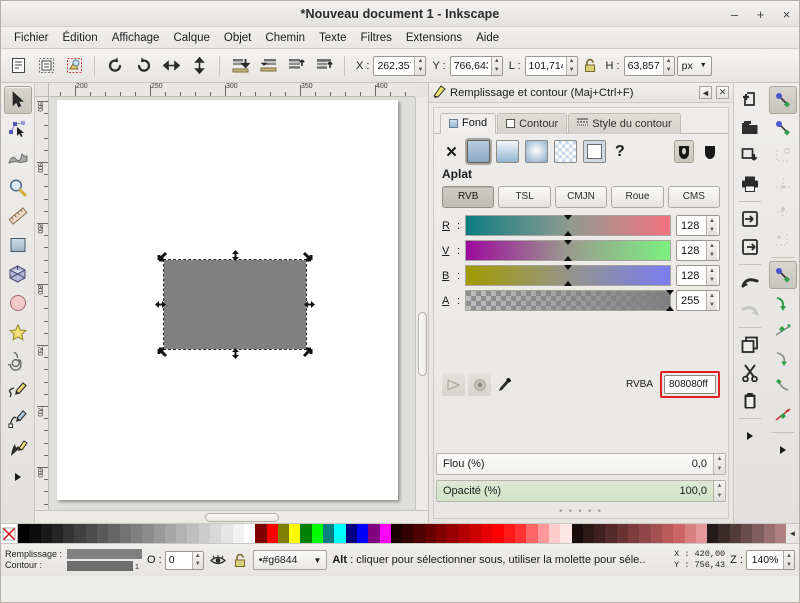  I want to click on select-all-icon, so click(18, 66).